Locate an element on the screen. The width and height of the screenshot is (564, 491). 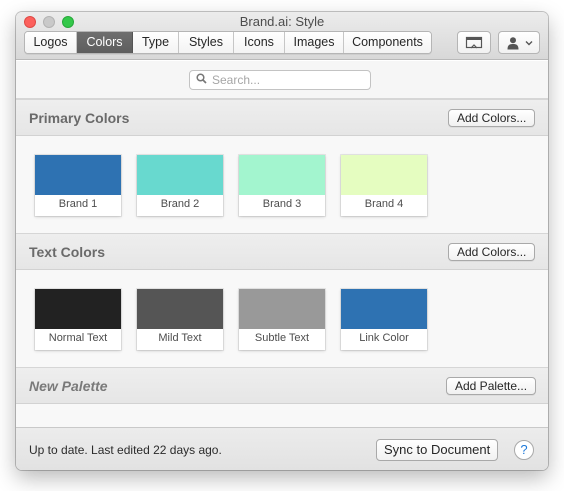
swatch-label: Brand 2 is located at coordinates (180, 204).